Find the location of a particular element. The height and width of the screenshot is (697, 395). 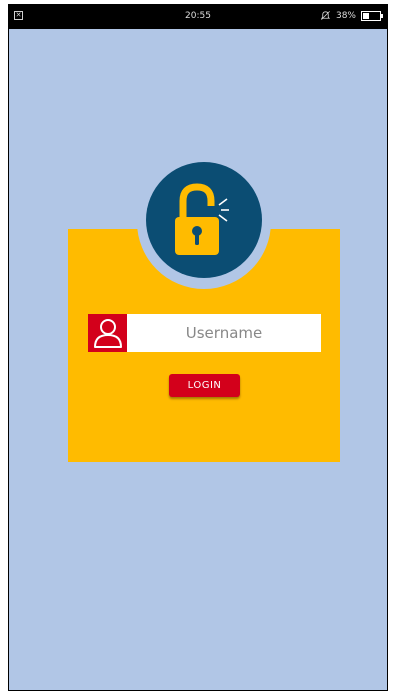

user-icon is located at coordinates (107, 333).